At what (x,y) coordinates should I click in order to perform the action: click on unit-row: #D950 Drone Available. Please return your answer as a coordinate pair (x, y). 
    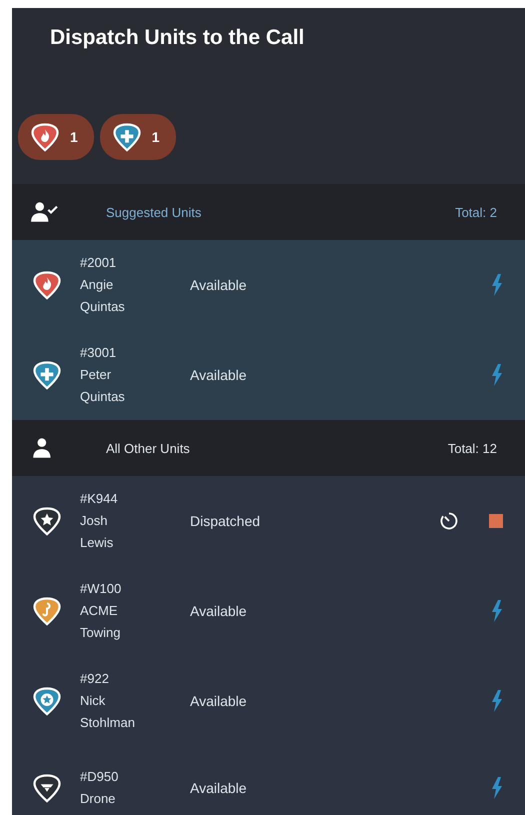
    Looking at the image, I should click on (268, 780).